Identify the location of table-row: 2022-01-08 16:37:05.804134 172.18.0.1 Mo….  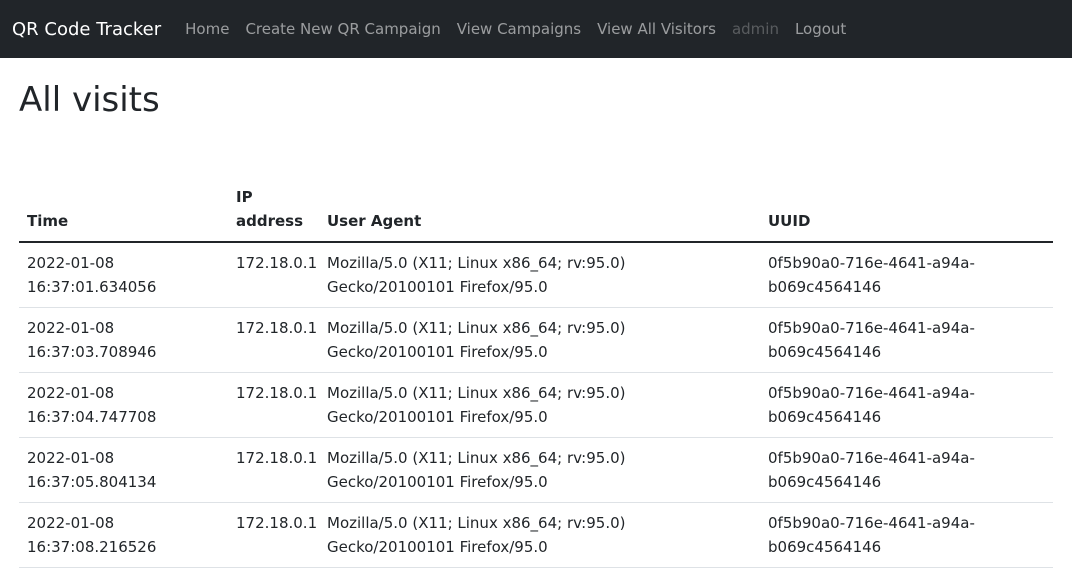
(536, 470).